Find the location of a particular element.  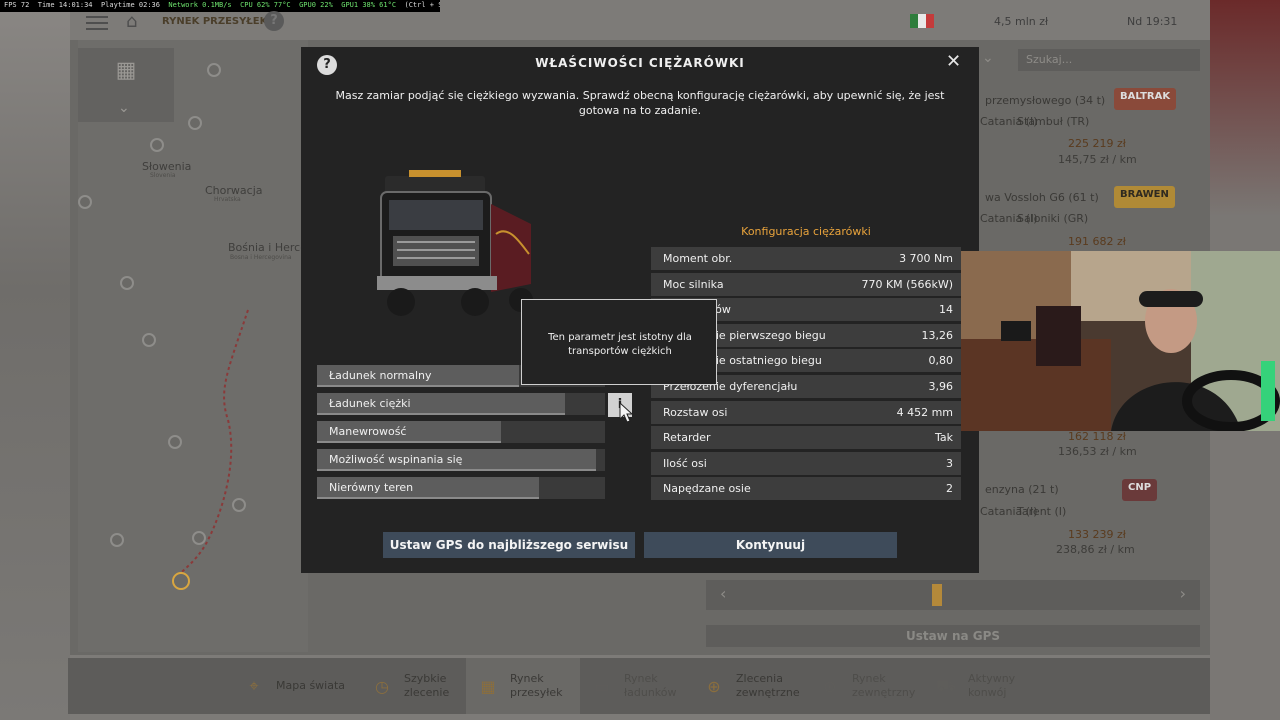

config-value: 770 KM (566kW) is located at coordinates (907, 284).